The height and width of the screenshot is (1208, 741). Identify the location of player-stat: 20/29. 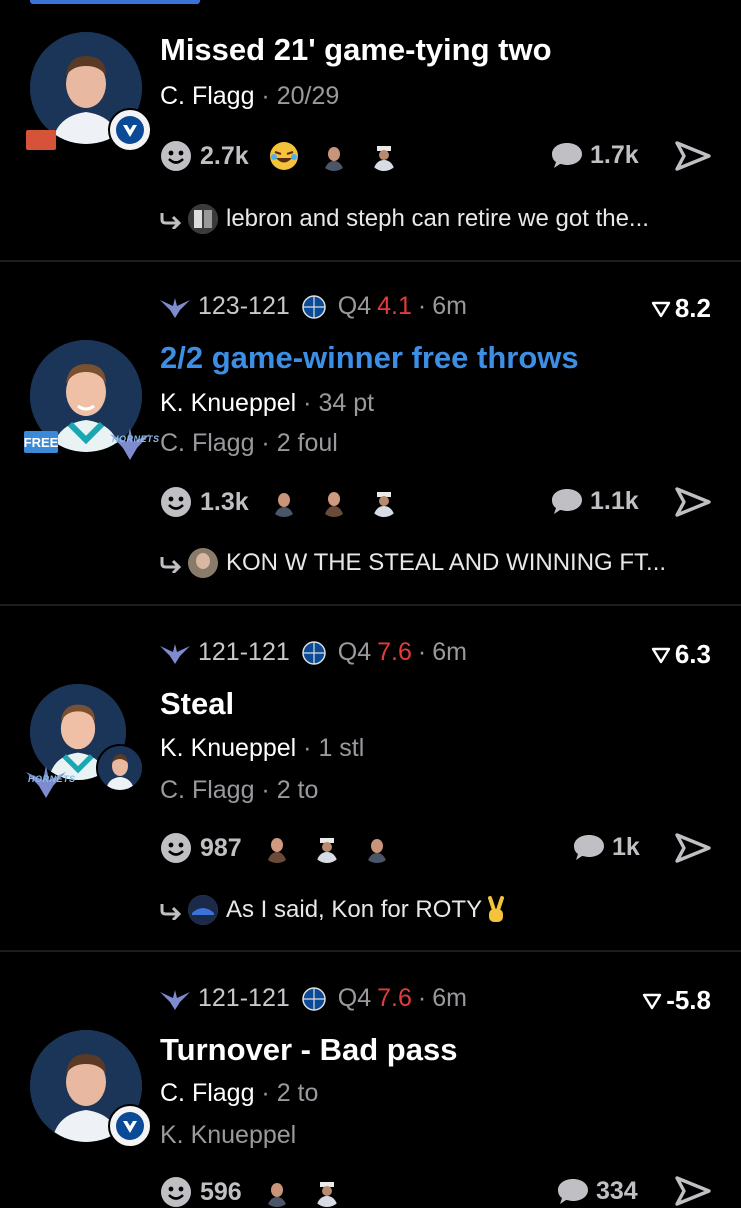
(308, 96).